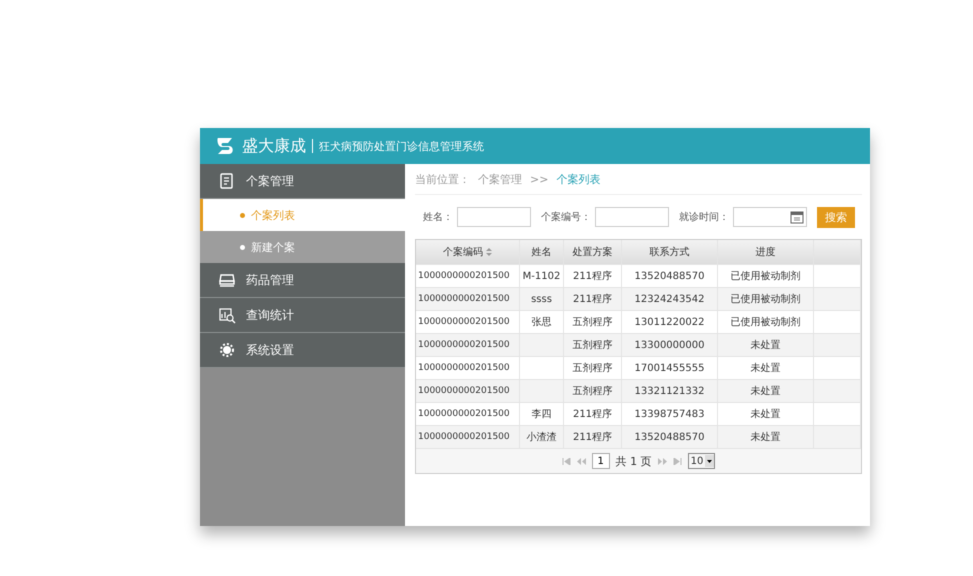  I want to click on sidebar-label: 个案管理, so click(270, 181).